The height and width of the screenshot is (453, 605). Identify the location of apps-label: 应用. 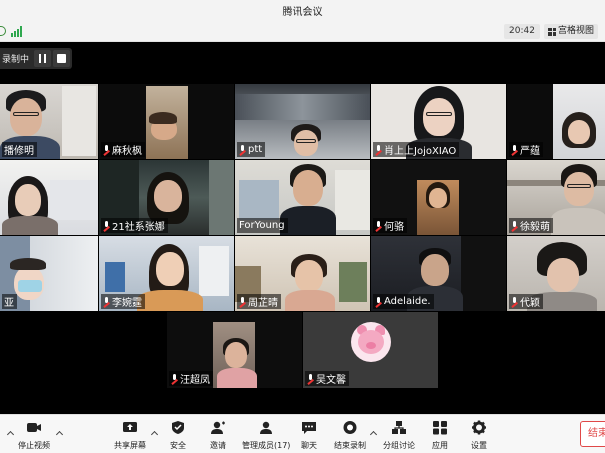
(440, 445).